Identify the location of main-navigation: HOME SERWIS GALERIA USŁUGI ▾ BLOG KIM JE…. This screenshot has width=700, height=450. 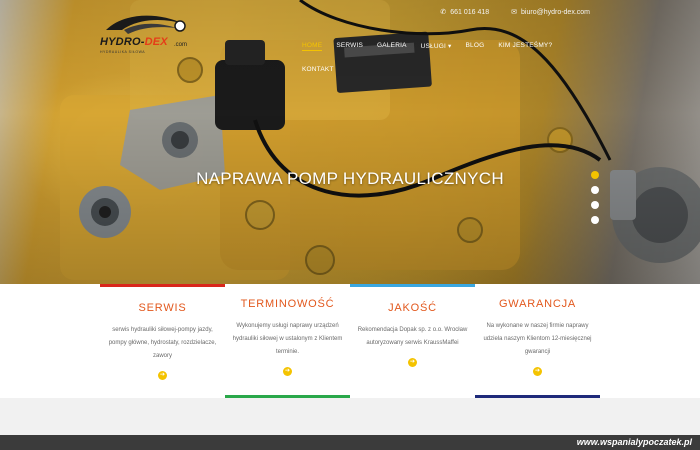
(437, 57).